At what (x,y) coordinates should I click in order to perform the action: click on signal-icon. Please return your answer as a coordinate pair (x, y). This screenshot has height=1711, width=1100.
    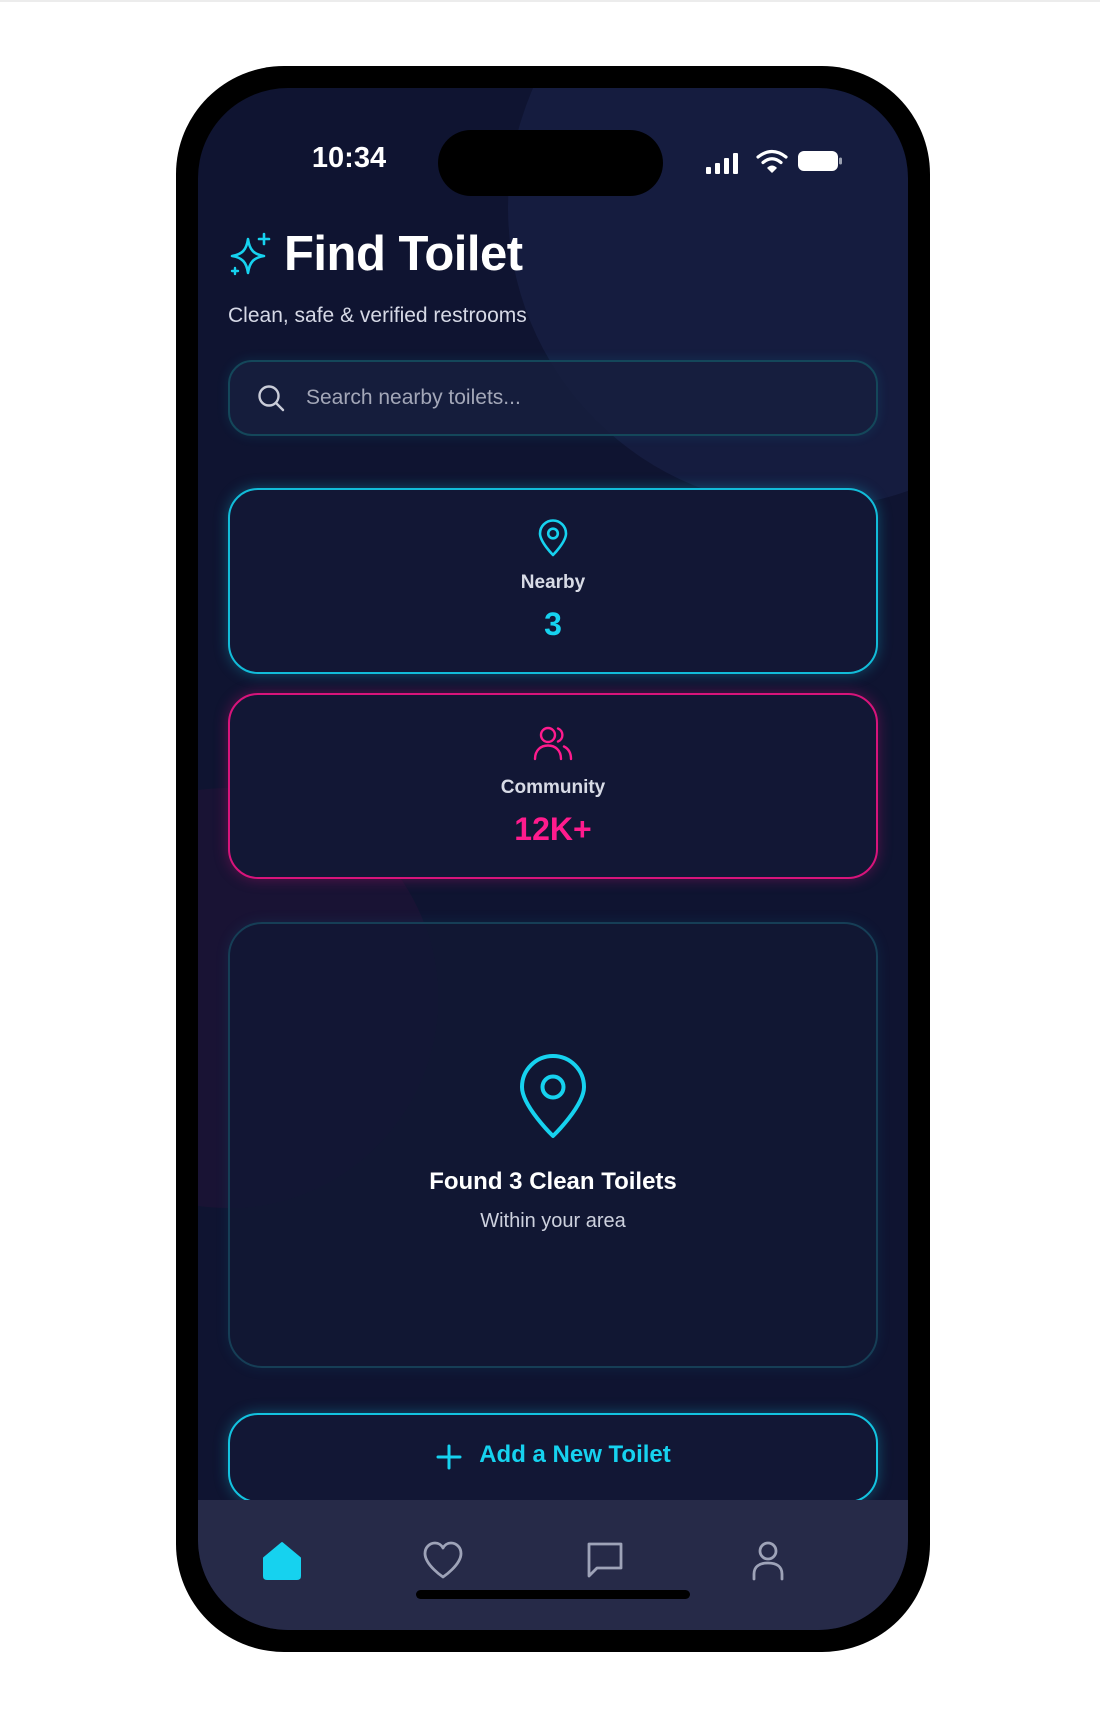
    Looking at the image, I should click on (726, 163).